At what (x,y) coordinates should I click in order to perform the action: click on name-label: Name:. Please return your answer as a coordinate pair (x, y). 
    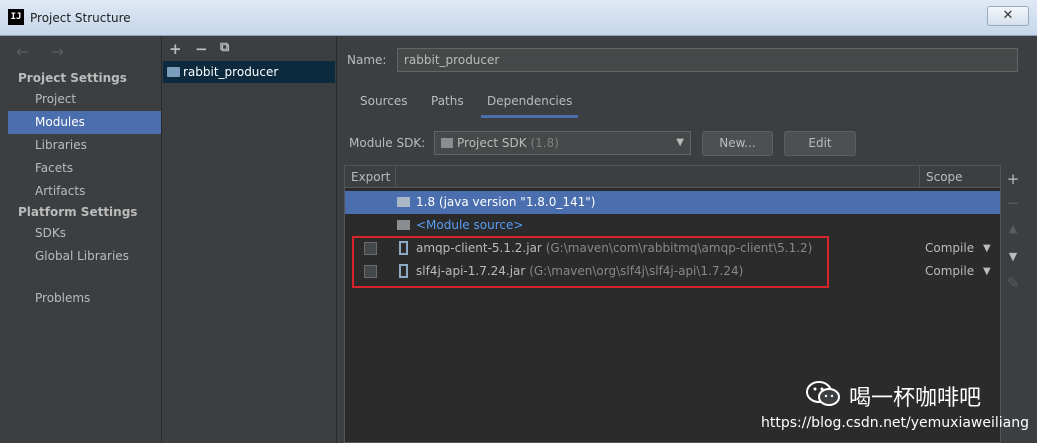
    Looking at the image, I should click on (367, 60).